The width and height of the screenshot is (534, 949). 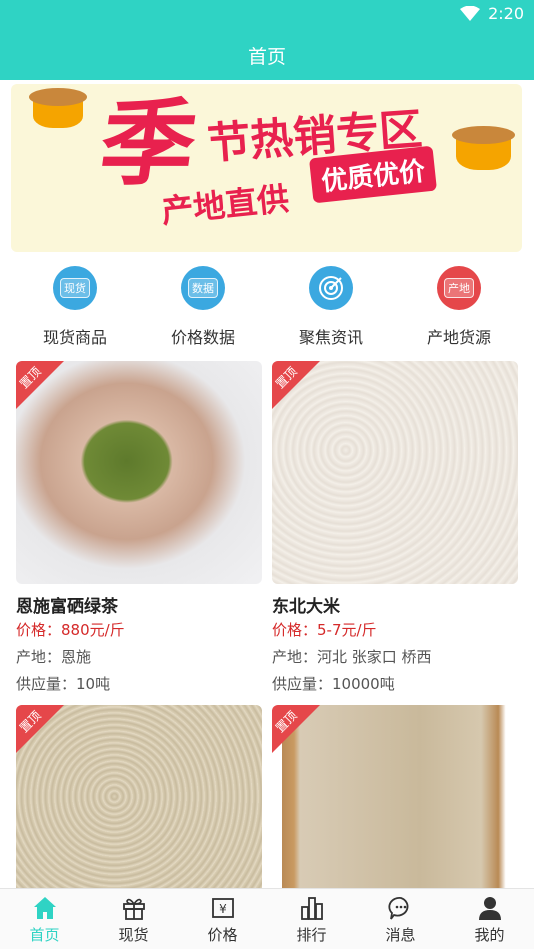 What do you see at coordinates (333, 684) in the screenshot?
I see `product-supply: 供应量：10000吨` at bounding box center [333, 684].